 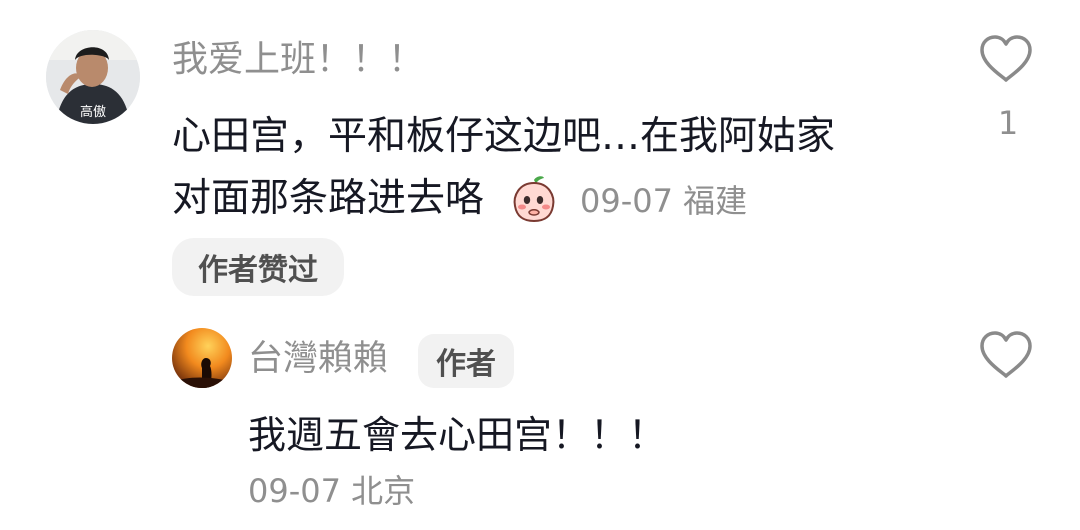 What do you see at coordinates (93, 112) in the screenshot?
I see `avatar-caption: 高傲` at bounding box center [93, 112].